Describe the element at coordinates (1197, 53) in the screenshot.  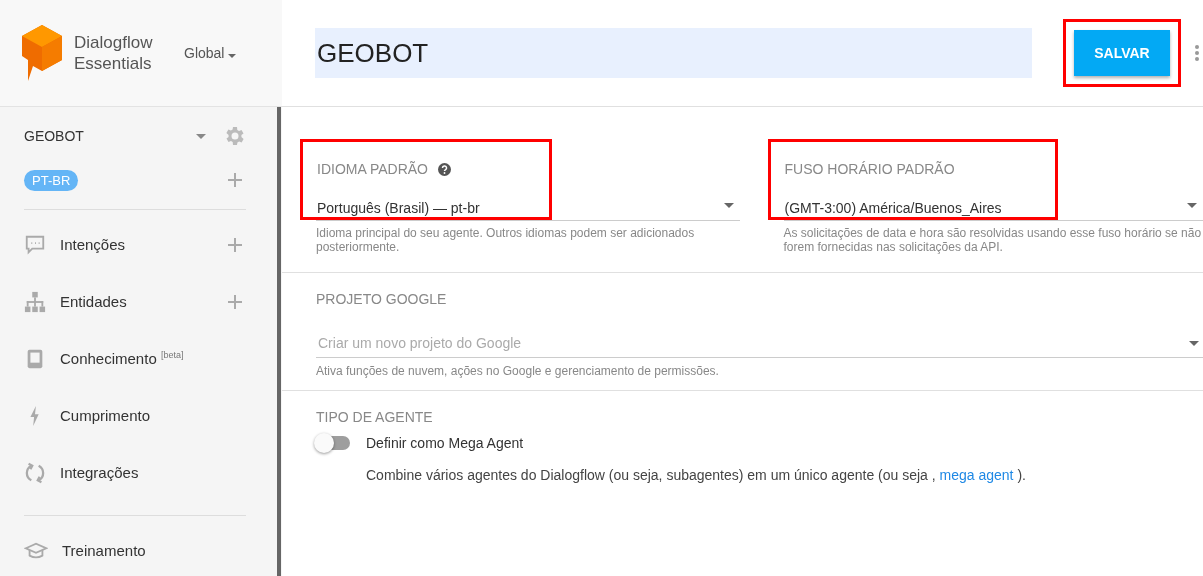
I see `more-icon` at that location.